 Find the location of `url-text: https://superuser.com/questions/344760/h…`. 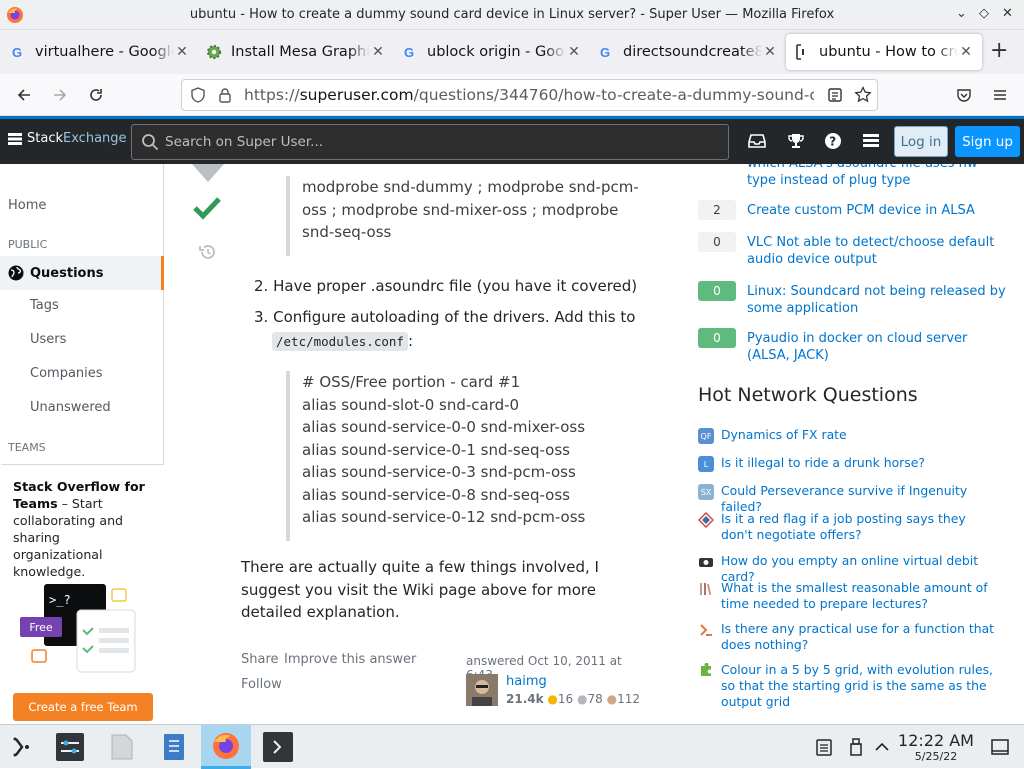

url-text: https://superuser.com/questions/344760/h… is located at coordinates (529, 95).